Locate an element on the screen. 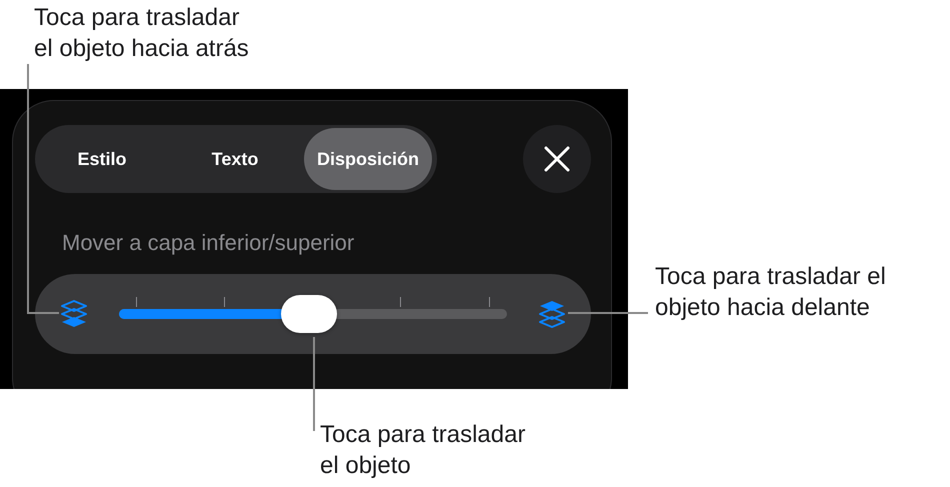  callout-text: Toca para trasladar el objeto hacia atrás is located at coordinates (141, 33).